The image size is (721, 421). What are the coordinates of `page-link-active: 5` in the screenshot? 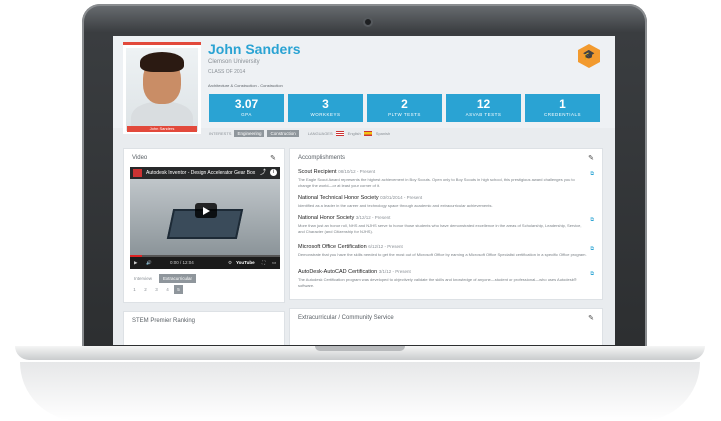 It's located at (178, 289).